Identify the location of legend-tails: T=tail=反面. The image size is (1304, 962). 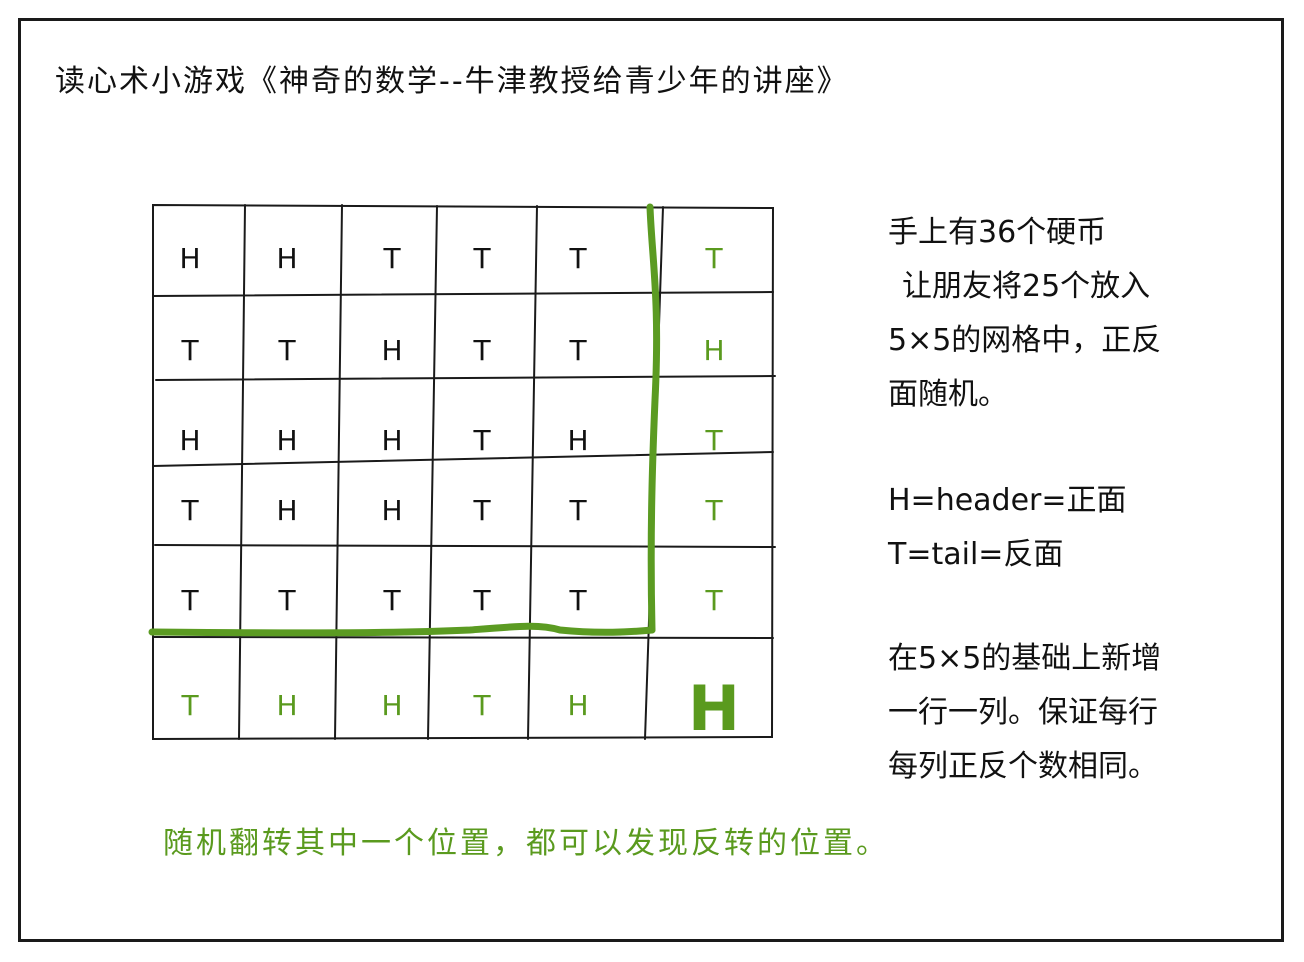
(976, 554).